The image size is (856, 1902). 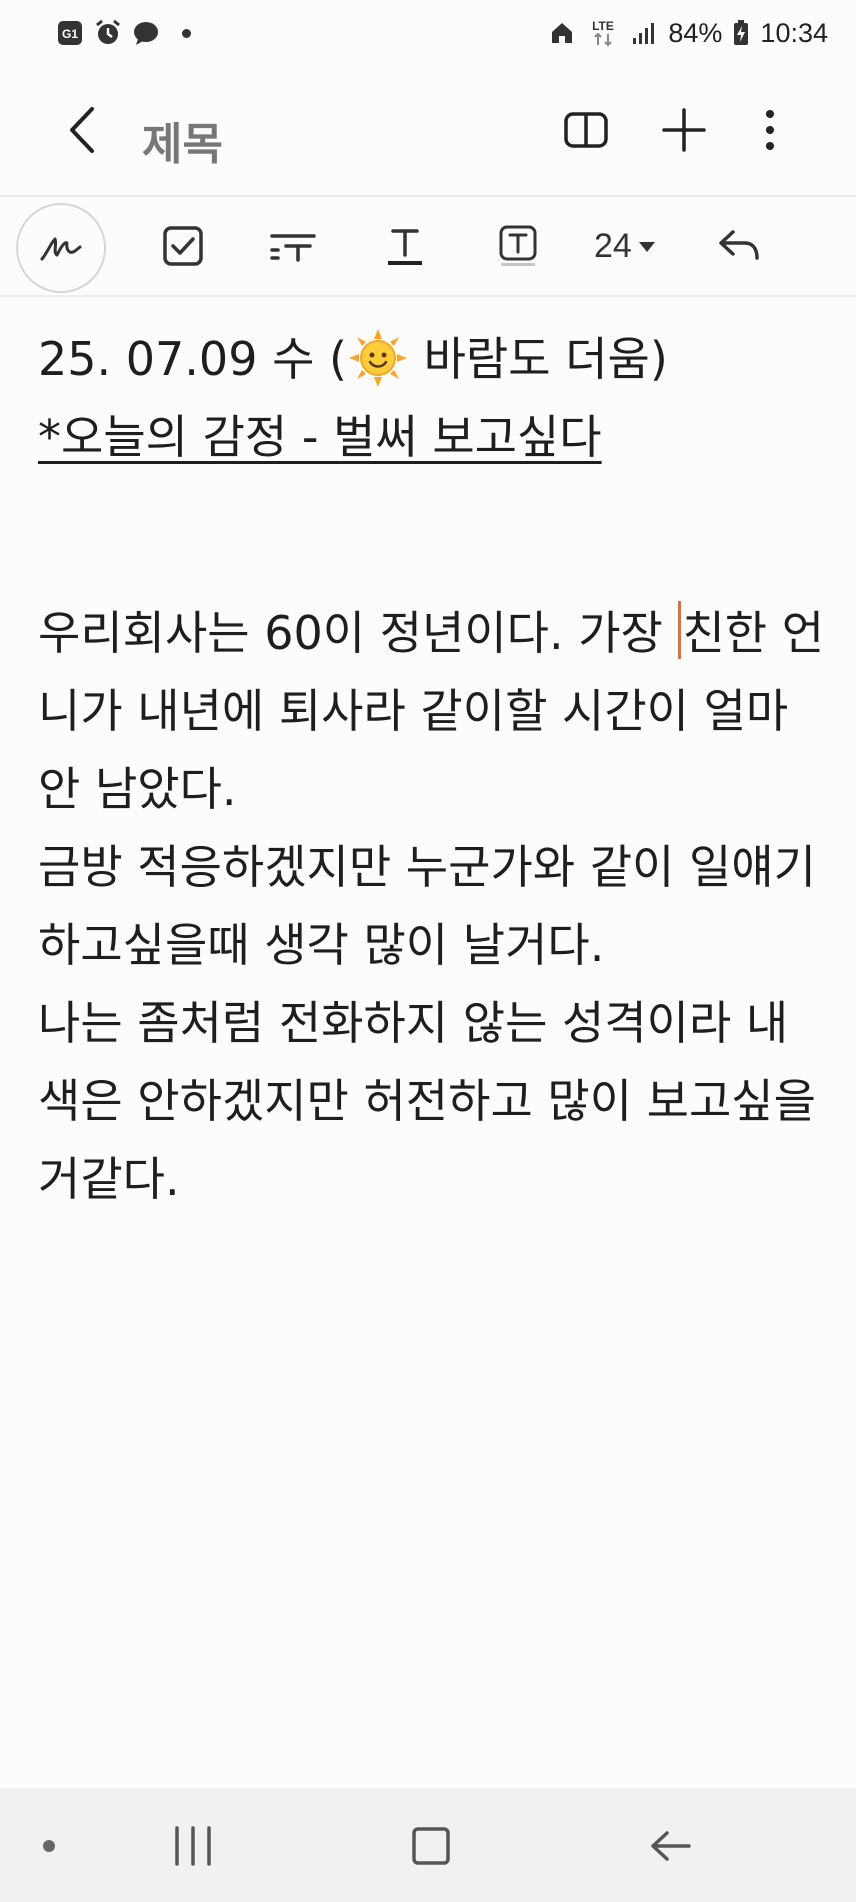 I want to click on reading-mode-button, so click(x=586, y=130).